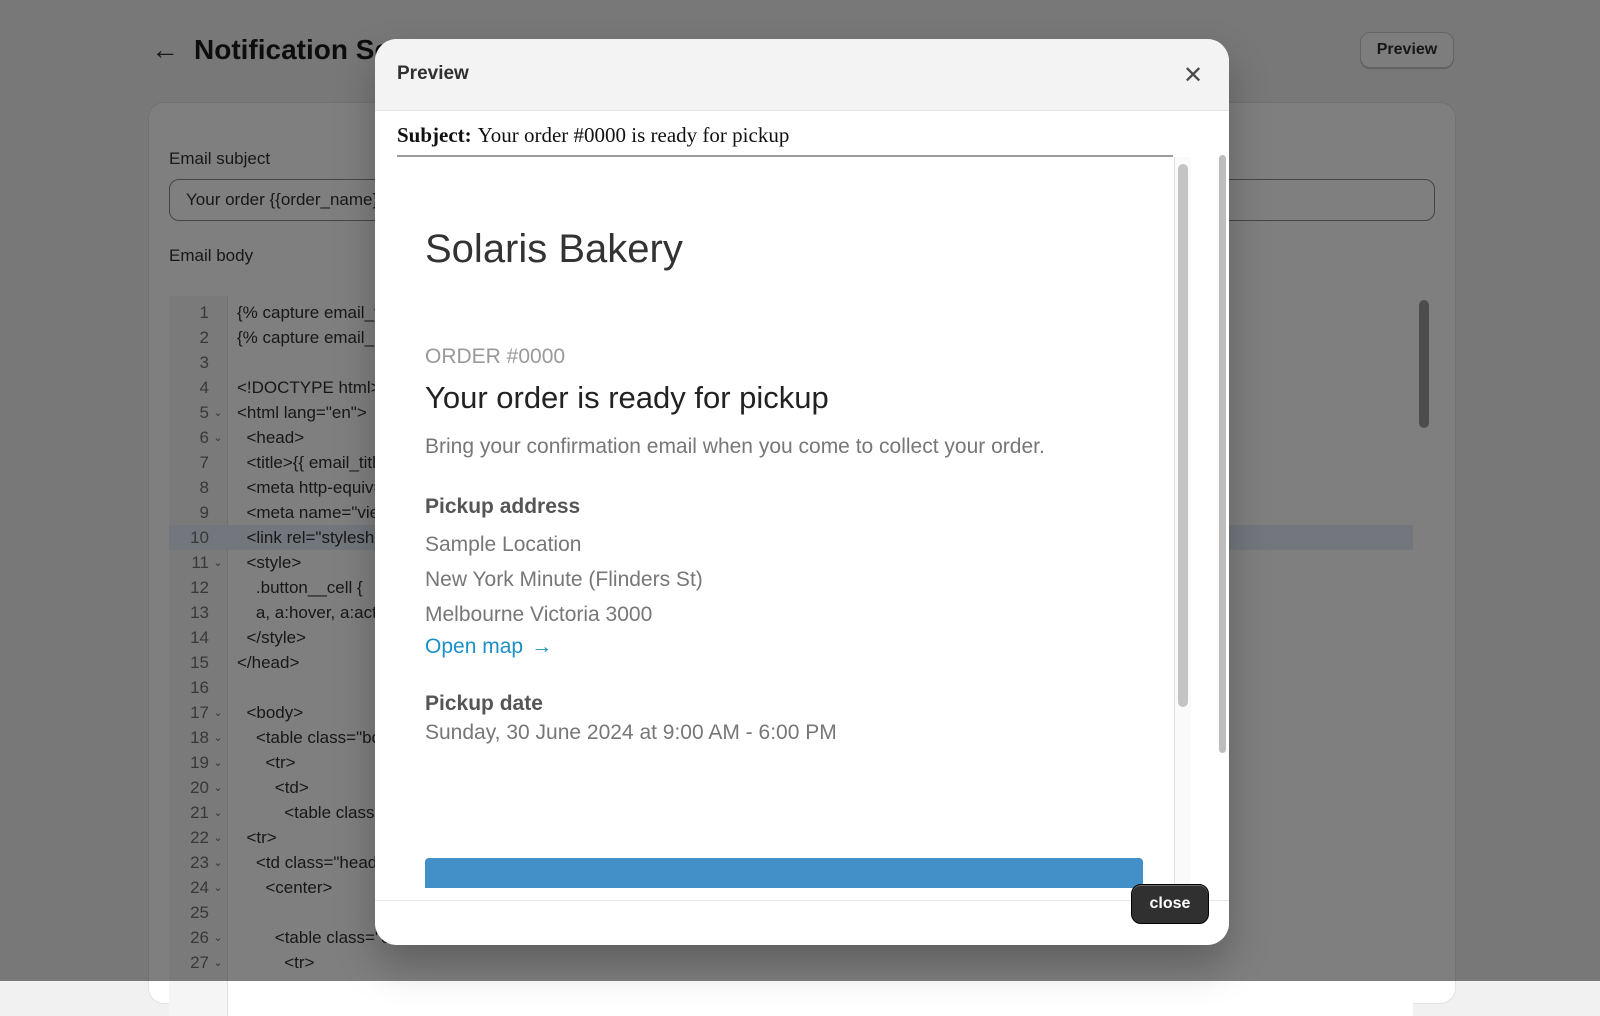 This screenshot has width=1600, height=1016. Describe the element at coordinates (1183, 435) in the screenshot. I see `preview-scrollbar` at that location.